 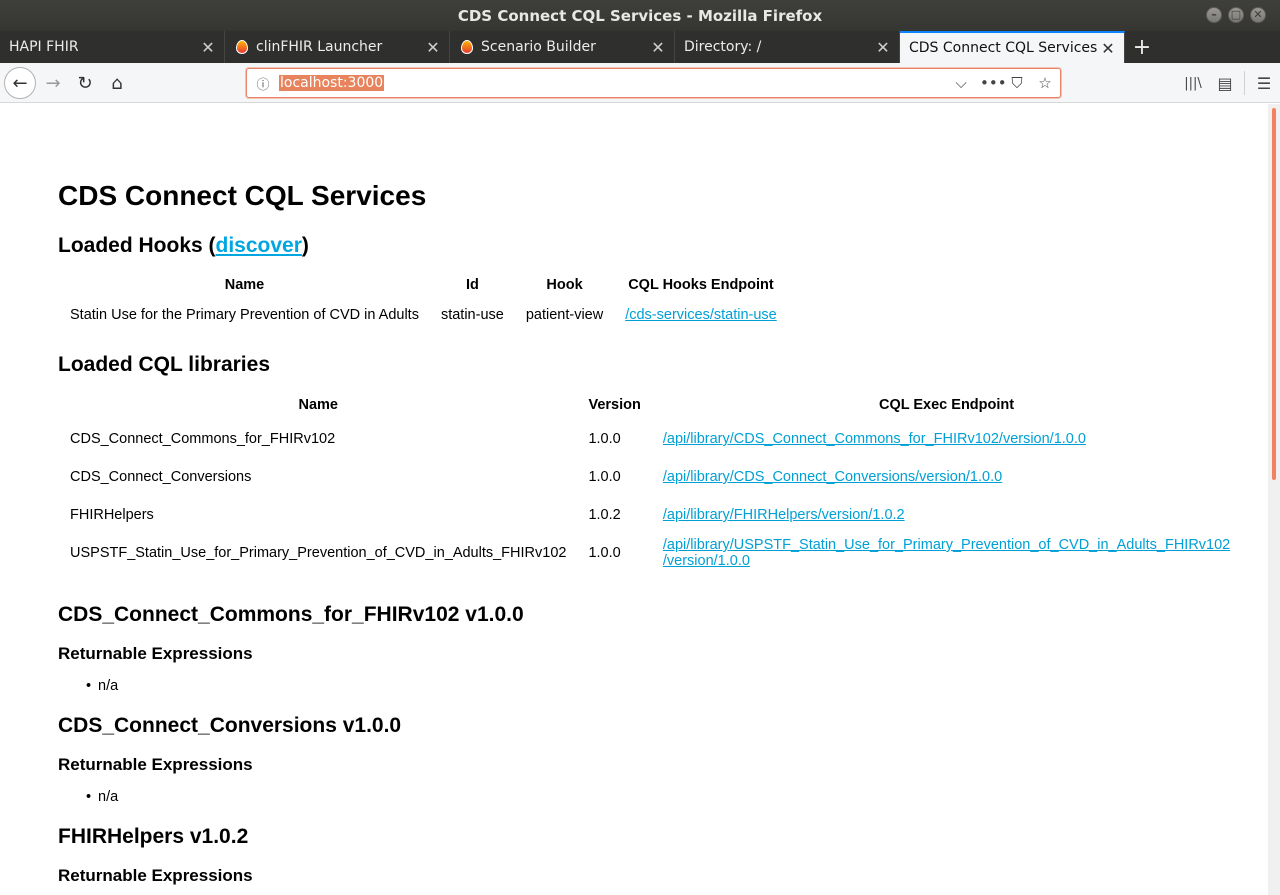 I want to click on tab-hapi-fhir: HAPI FHIR ✕, so click(x=112, y=47).